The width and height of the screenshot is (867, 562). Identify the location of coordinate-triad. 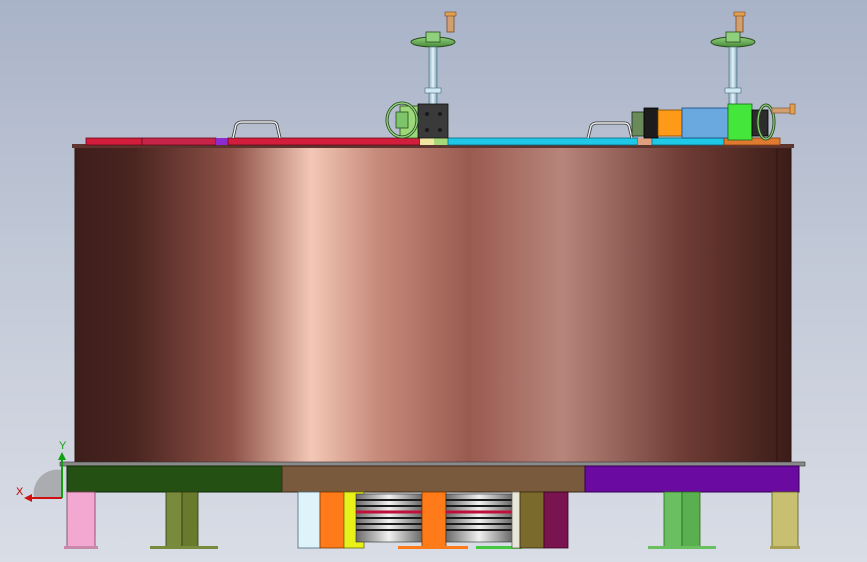
(45, 477).